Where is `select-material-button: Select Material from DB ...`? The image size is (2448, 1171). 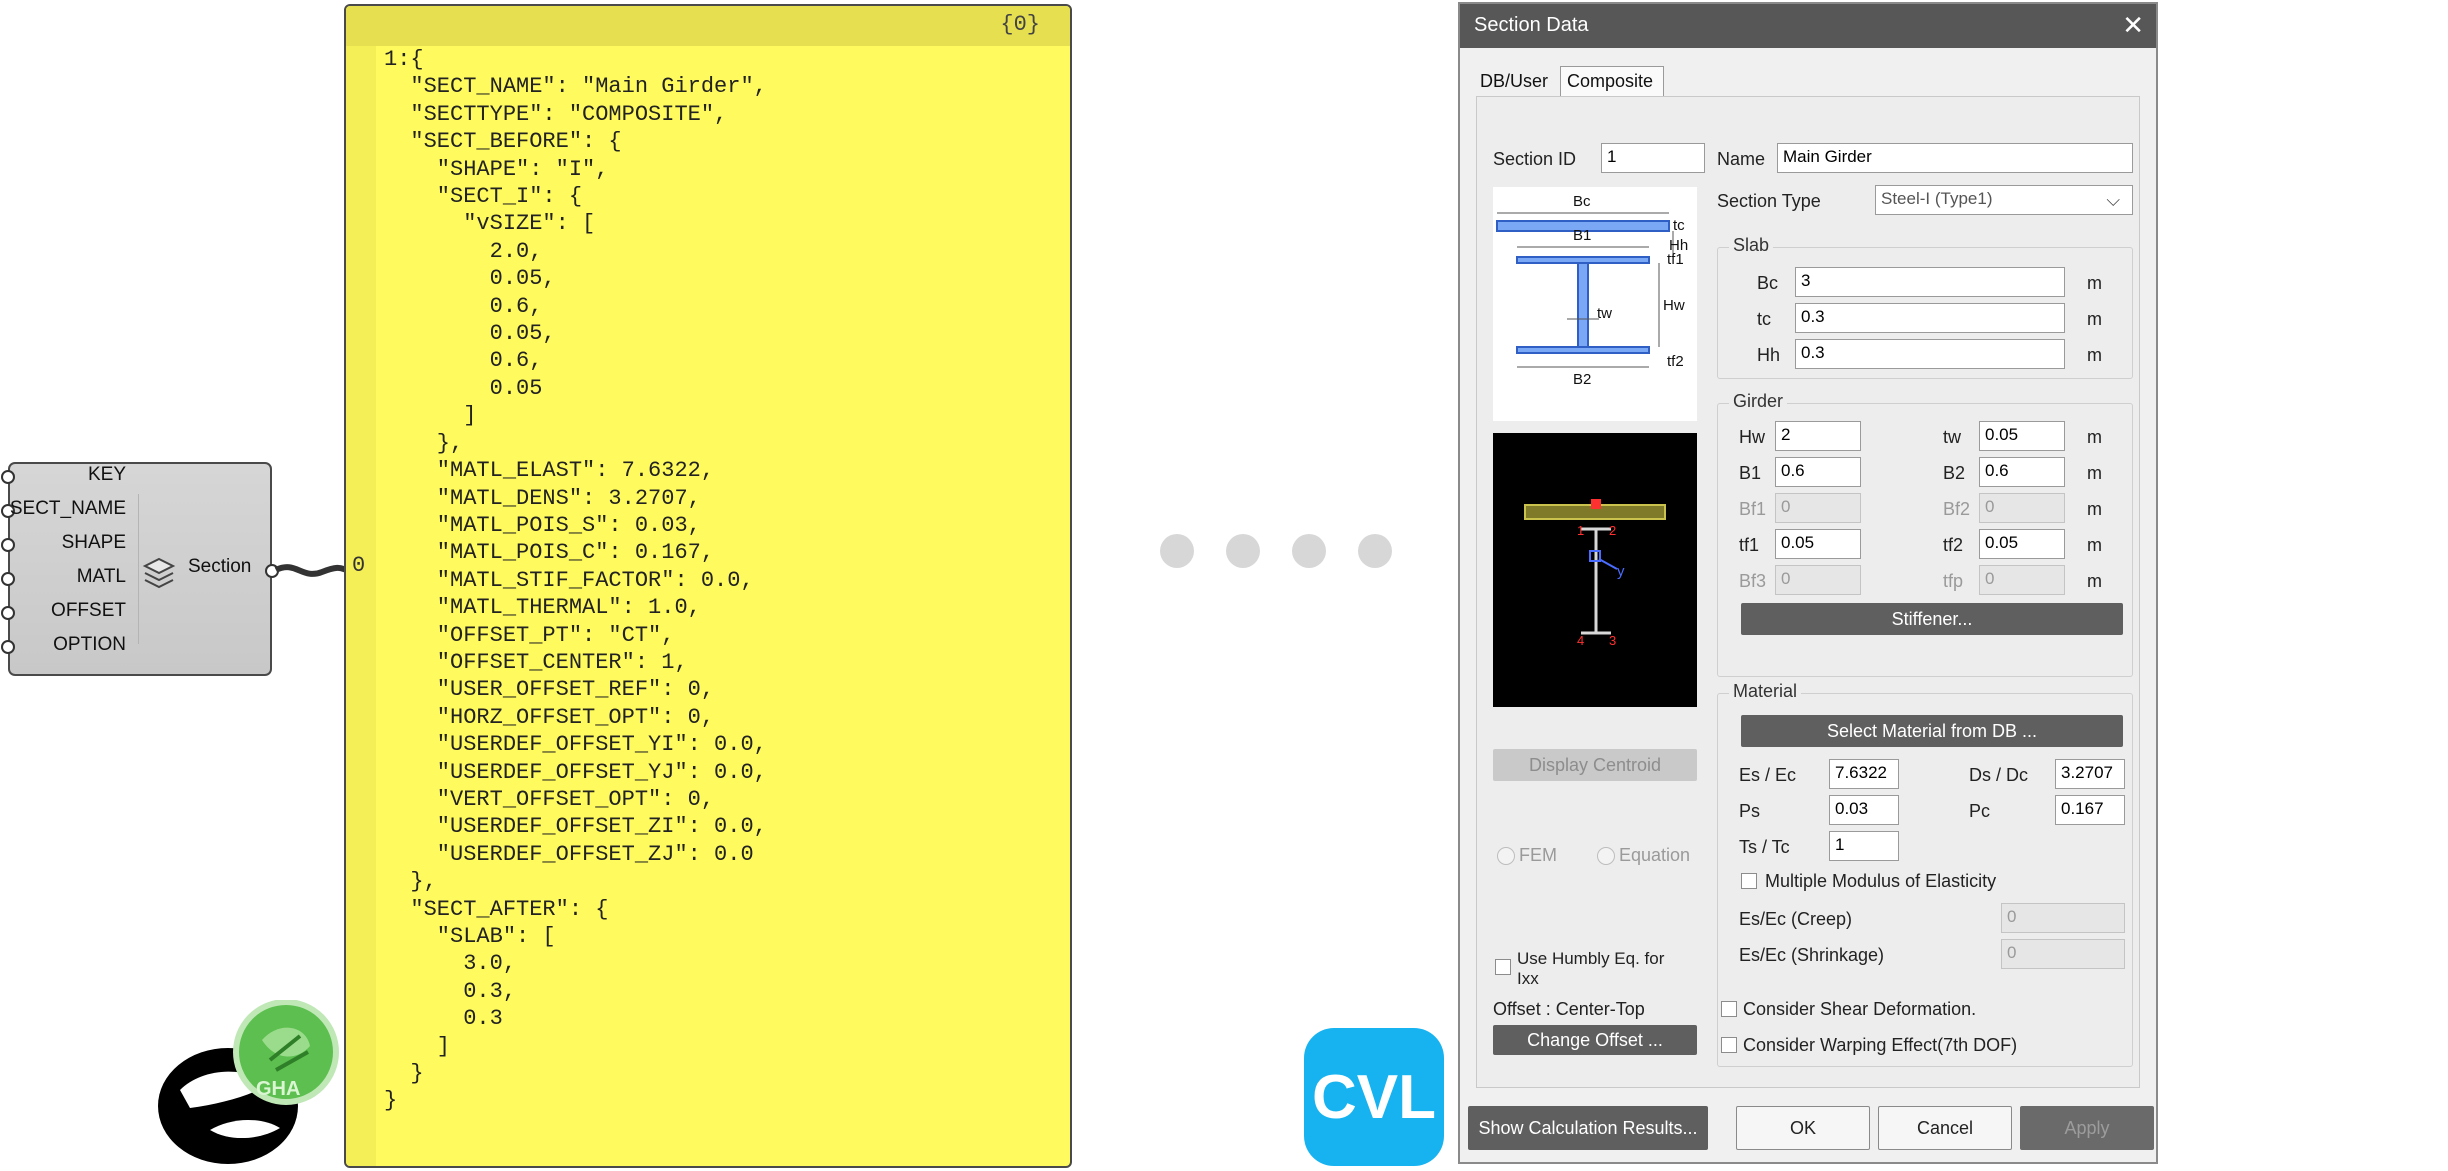
select-material-button: Select Material from DB ... is located at coordinates (1932, 731).